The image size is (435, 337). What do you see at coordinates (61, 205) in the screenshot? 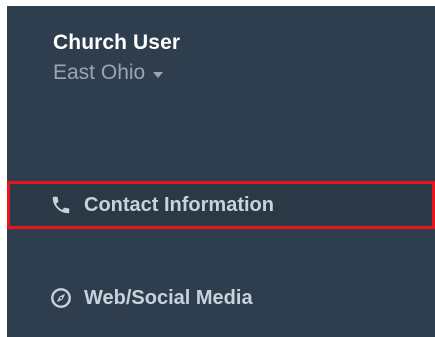
I see `phone-icon` at bounding box center [61, 205].